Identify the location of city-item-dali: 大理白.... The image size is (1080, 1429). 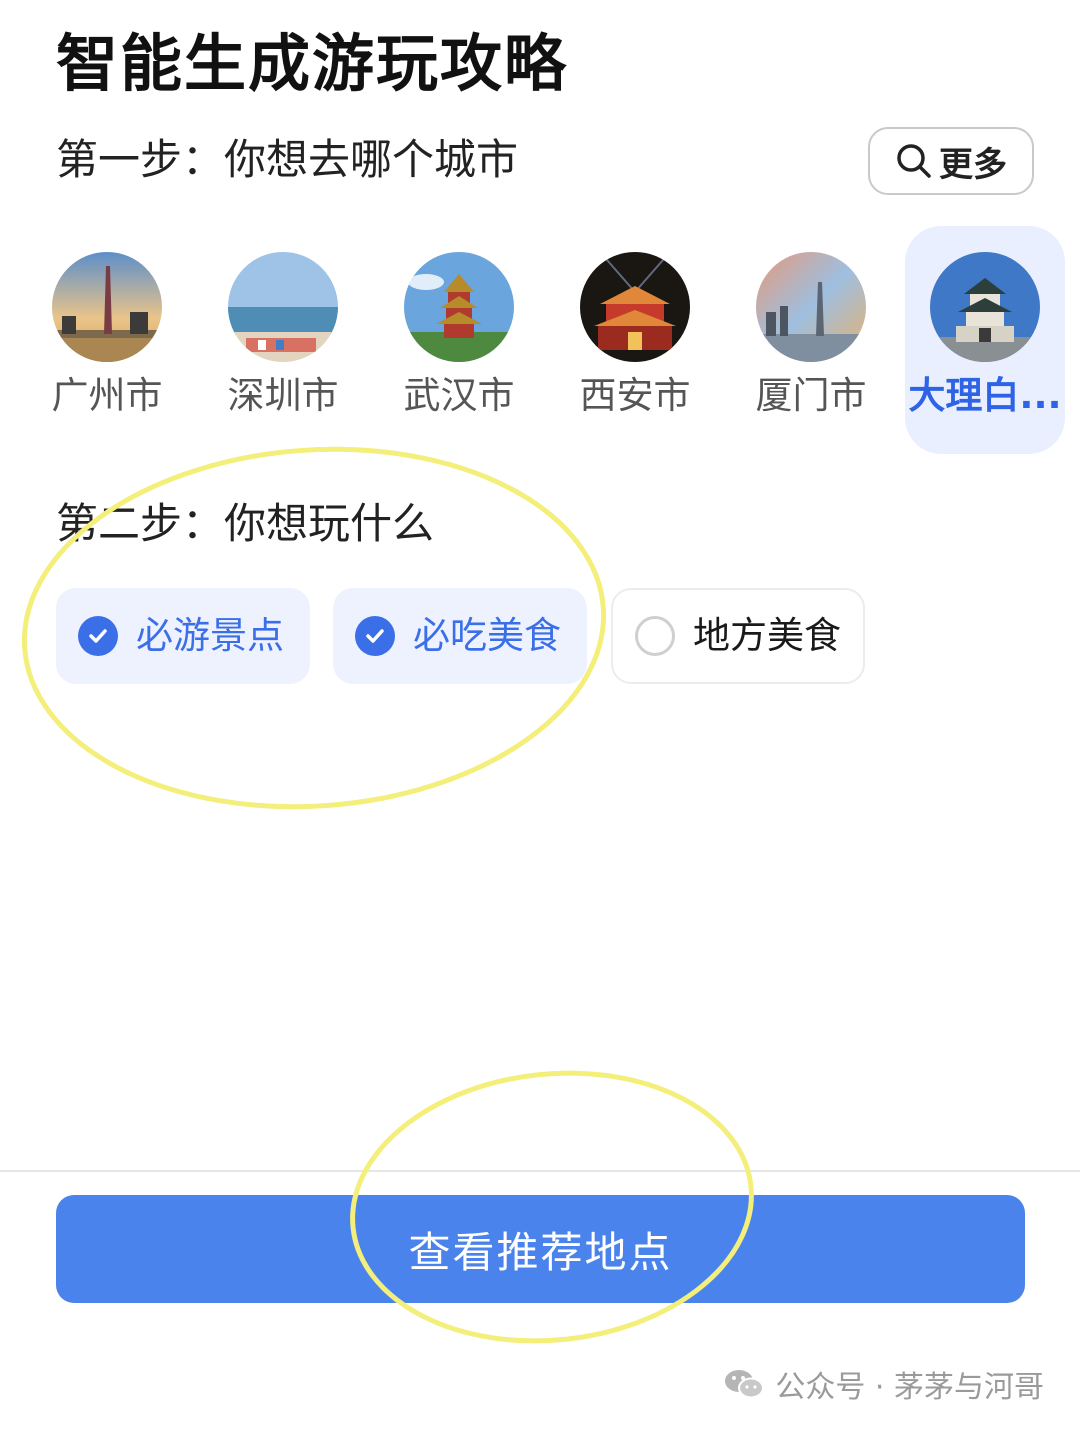
(985, 340).